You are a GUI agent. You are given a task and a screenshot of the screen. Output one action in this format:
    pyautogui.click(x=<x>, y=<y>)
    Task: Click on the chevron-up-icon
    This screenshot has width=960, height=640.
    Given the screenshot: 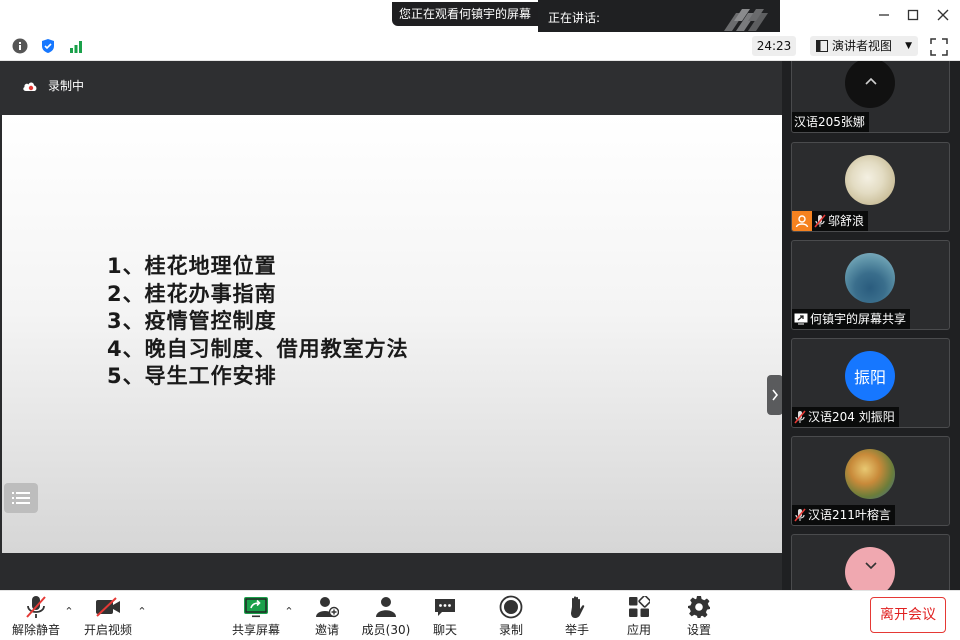 What is the action you would take?
    pyautogui.click(x=871, y=81)
    